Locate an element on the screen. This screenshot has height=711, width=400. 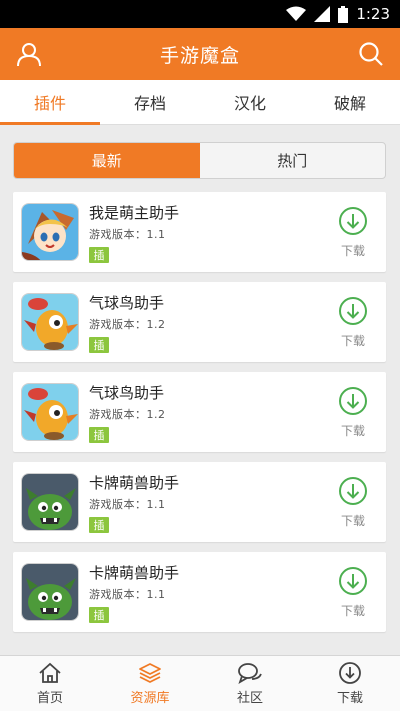
segment-latest: 最新 is located at coordinates (107, 160).